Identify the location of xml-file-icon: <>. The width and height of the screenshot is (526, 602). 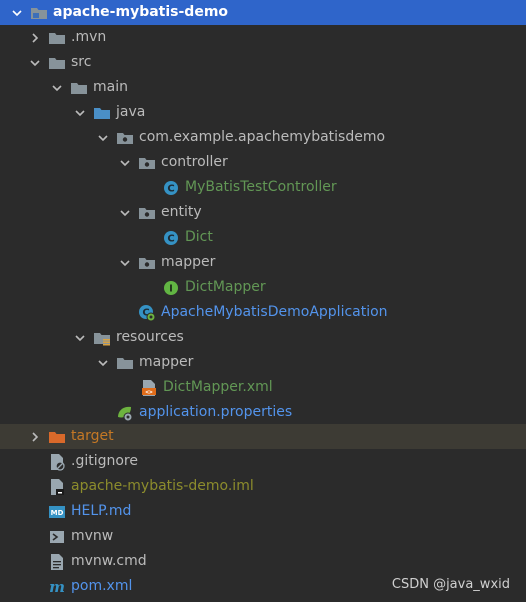
(149, 388).